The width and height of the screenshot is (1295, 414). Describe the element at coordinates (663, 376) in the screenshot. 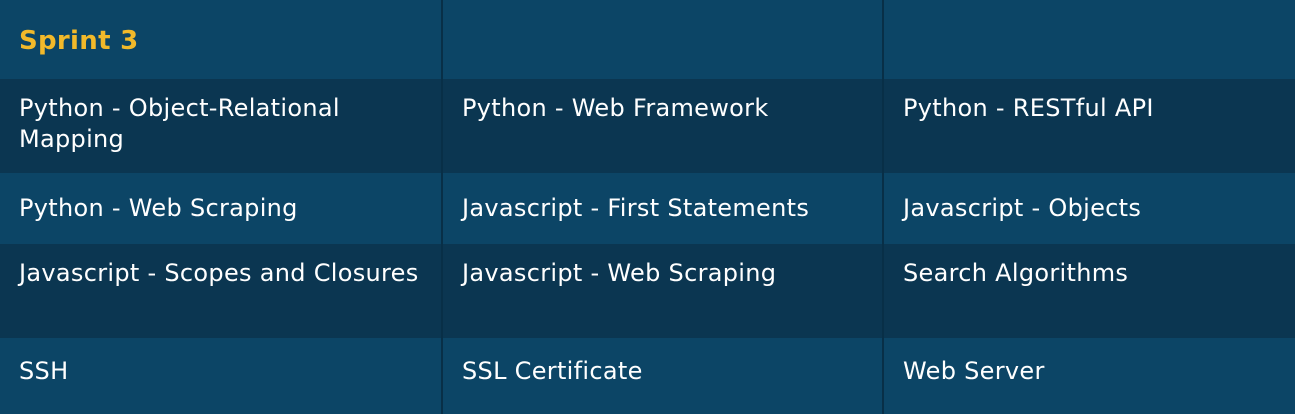

I see `table-cell: SSL Certificate` at that location.